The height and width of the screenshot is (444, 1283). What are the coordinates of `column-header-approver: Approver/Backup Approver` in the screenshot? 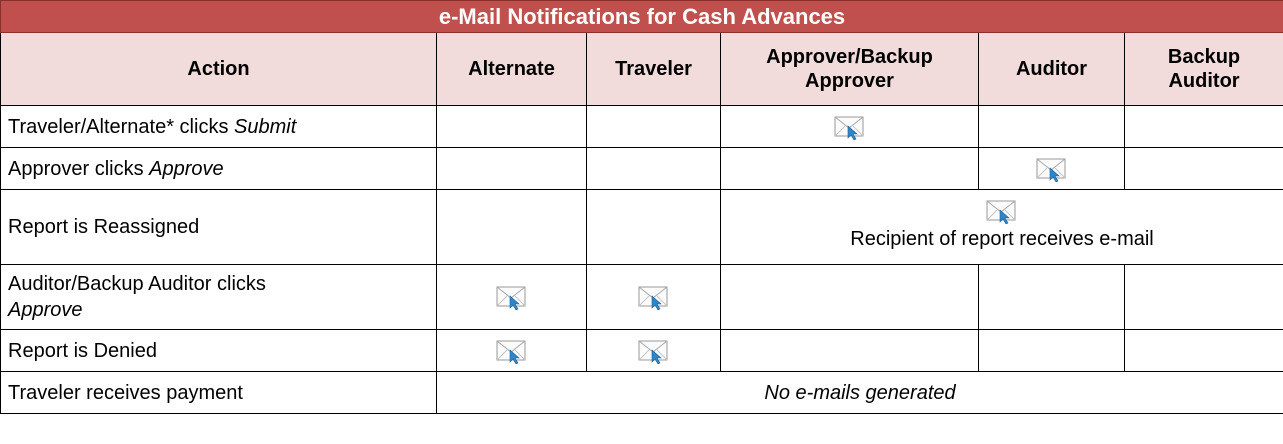 It's located at (849, 69).